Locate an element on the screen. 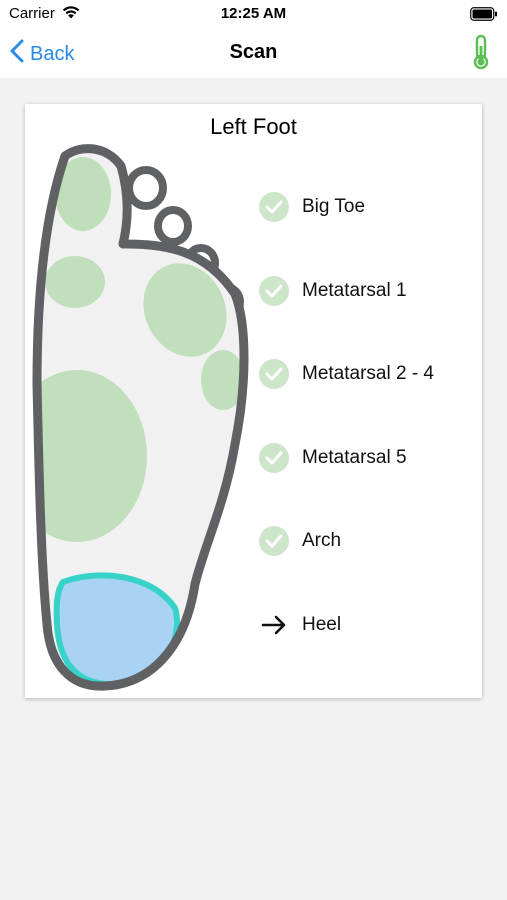  region-item-arch: Arch is located at coordinates (300, 541).